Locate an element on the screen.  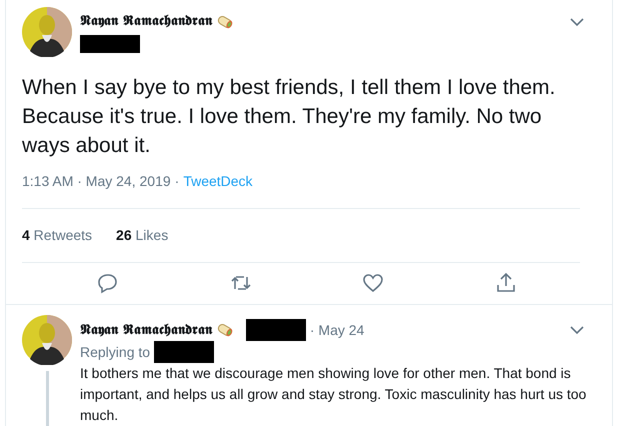
stat-count: 4 Retweets is located at coordinates (57, 235).